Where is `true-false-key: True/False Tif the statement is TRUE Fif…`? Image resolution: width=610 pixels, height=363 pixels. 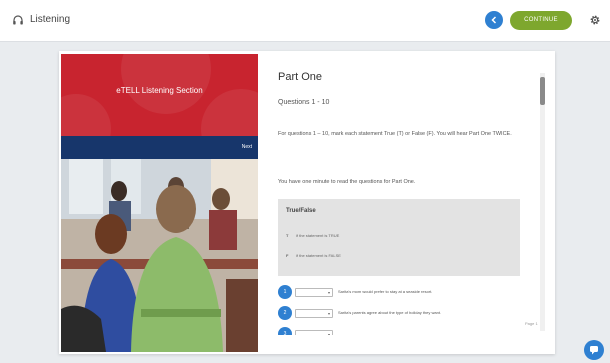
true-false-key: True/False Tif the statement is TRUE Fif… is located at coordinates (399, 237).